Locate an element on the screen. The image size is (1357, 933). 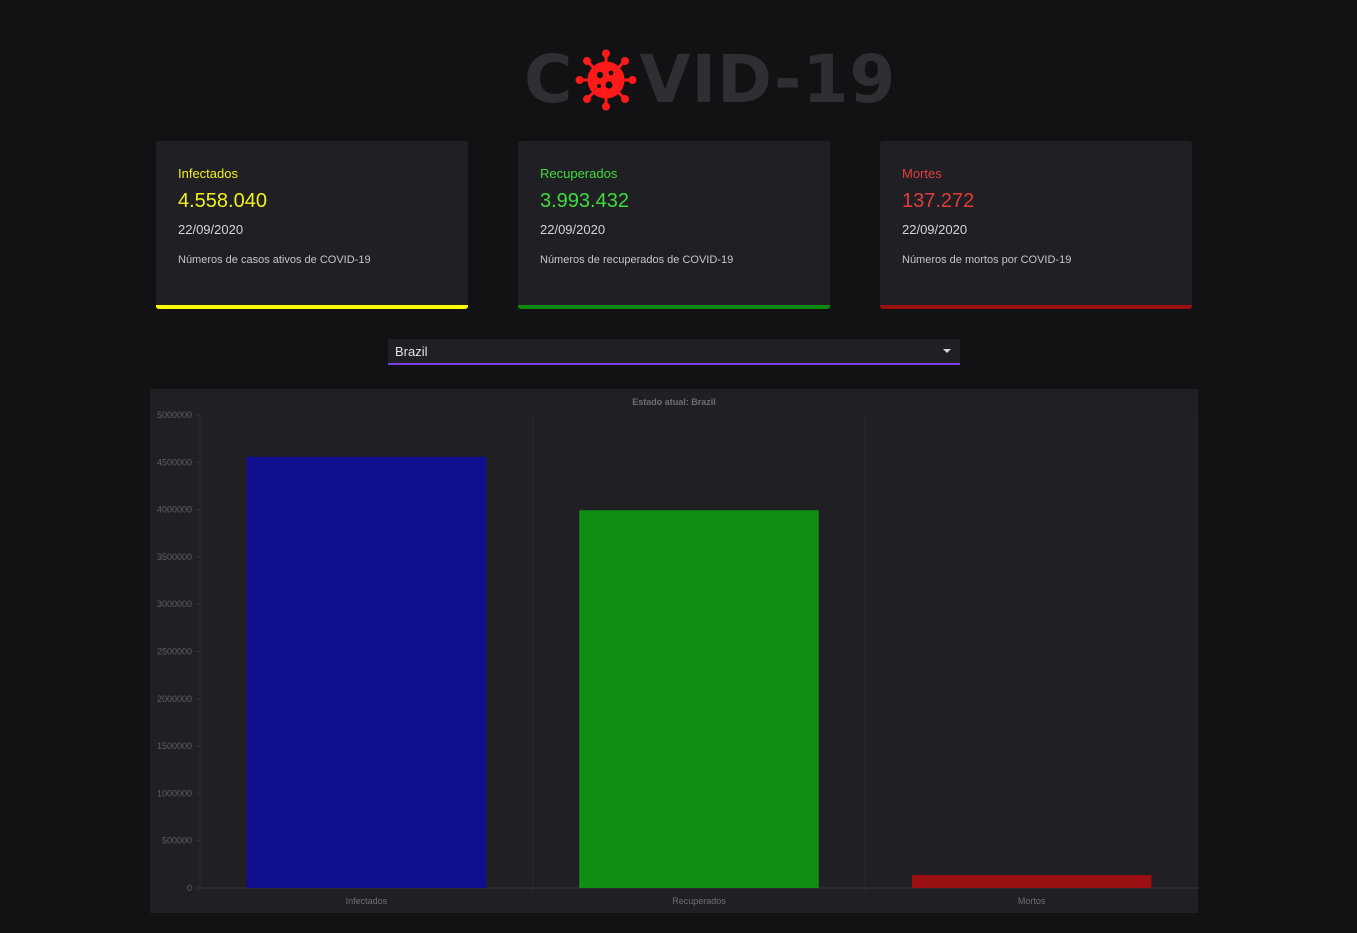
y-tick-label: 1000000 is located at coordinates (174, 793).